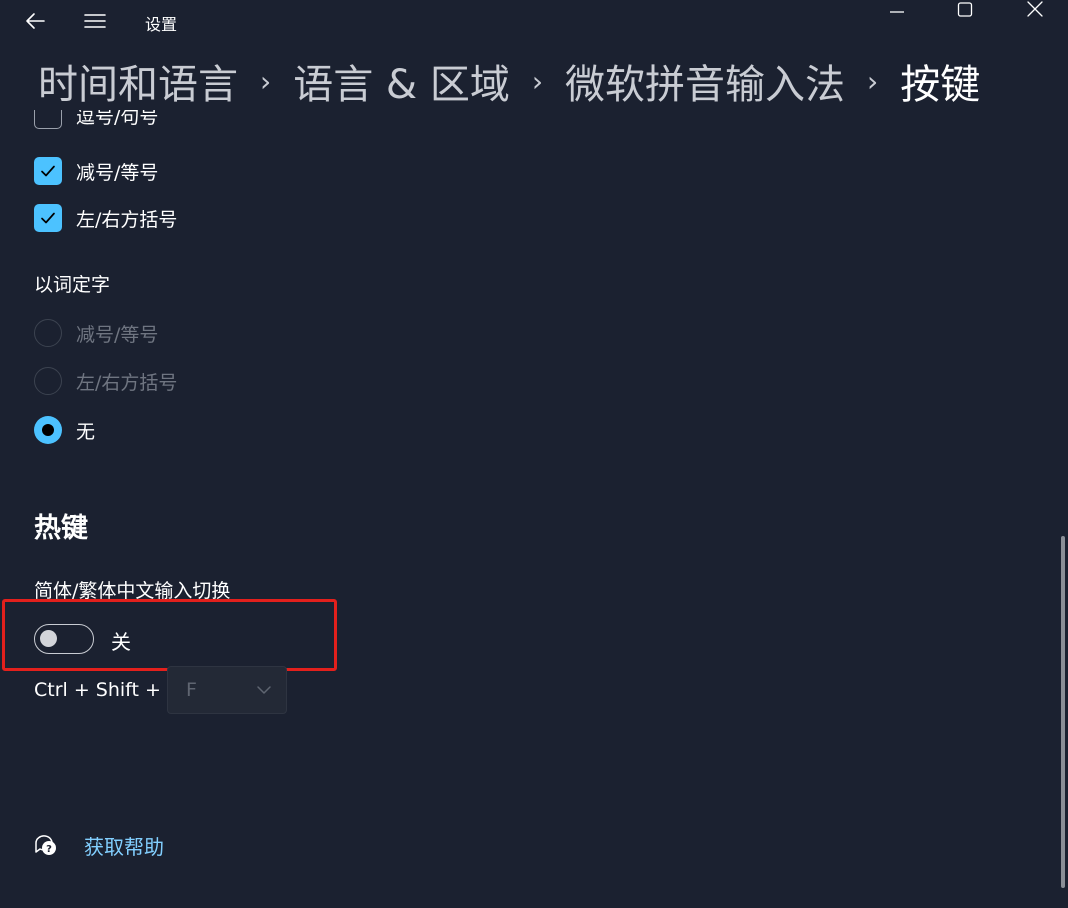 The image size is (1068, 908). I want to click on radio-label: 无, so click(86, 431).